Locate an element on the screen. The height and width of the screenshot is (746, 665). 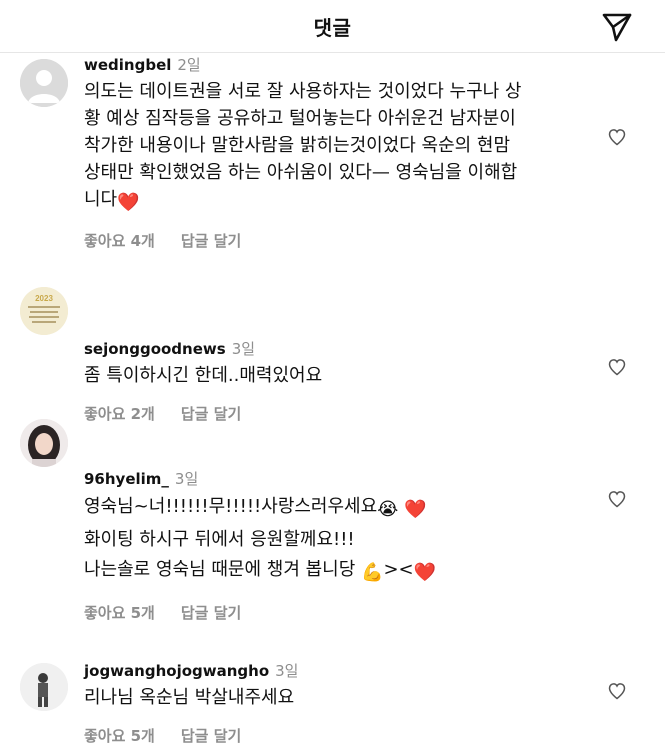
comment-text: 좀 특이하시긴 한데..매력있어요 is located at coordinates (343, 375).